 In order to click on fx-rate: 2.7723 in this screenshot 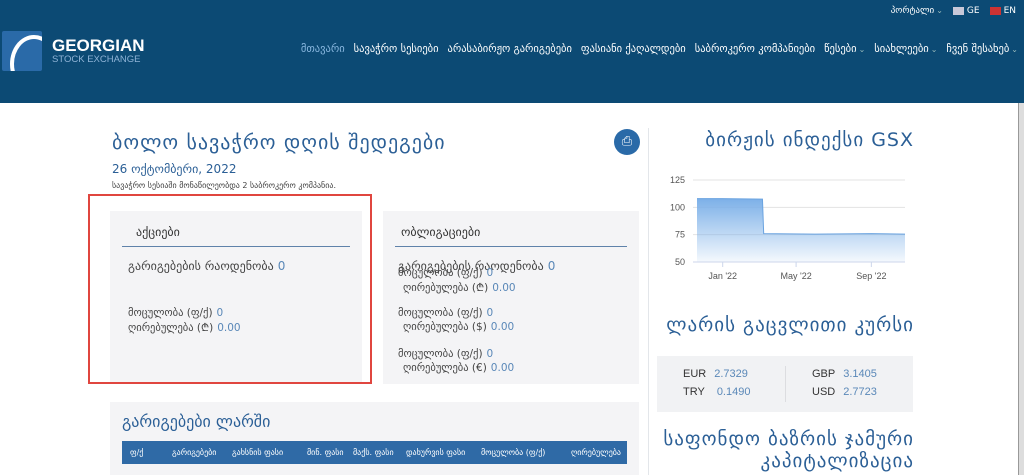, I will do `click(860, 392)`.